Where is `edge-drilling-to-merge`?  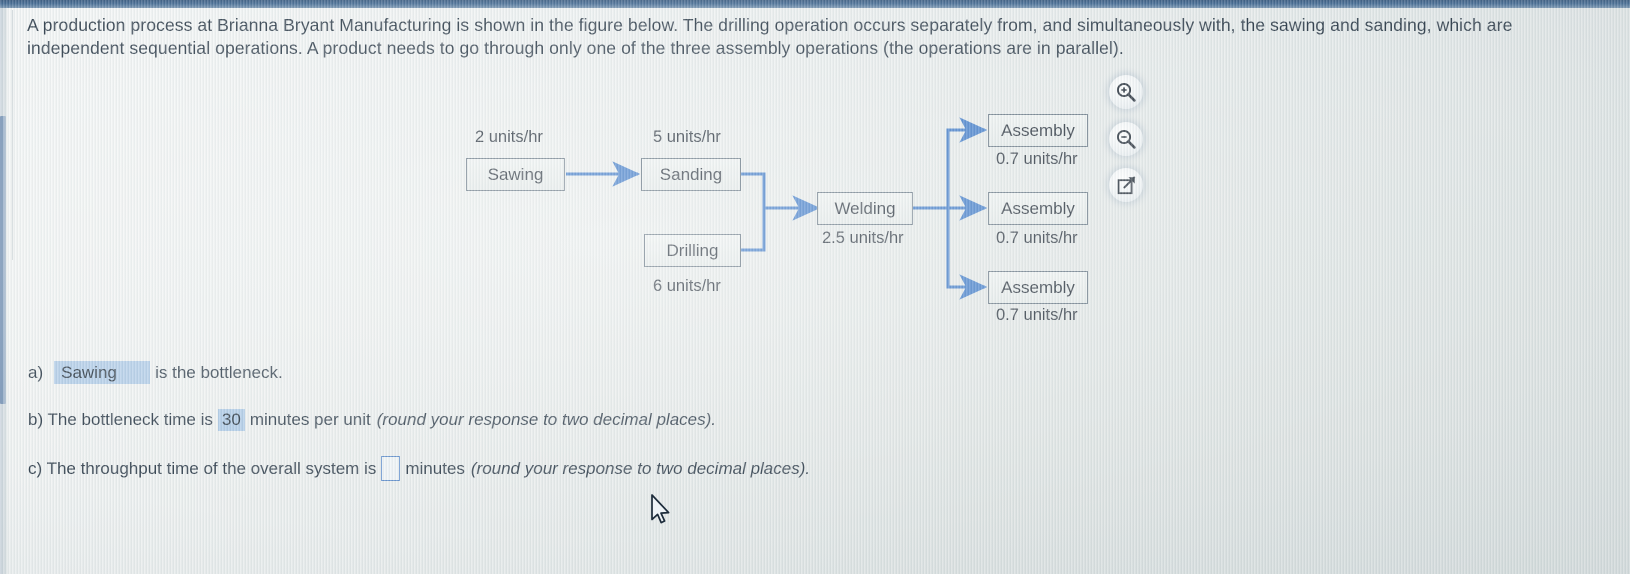 edge-drilling-to-merge is located at coordinates (753, 230).